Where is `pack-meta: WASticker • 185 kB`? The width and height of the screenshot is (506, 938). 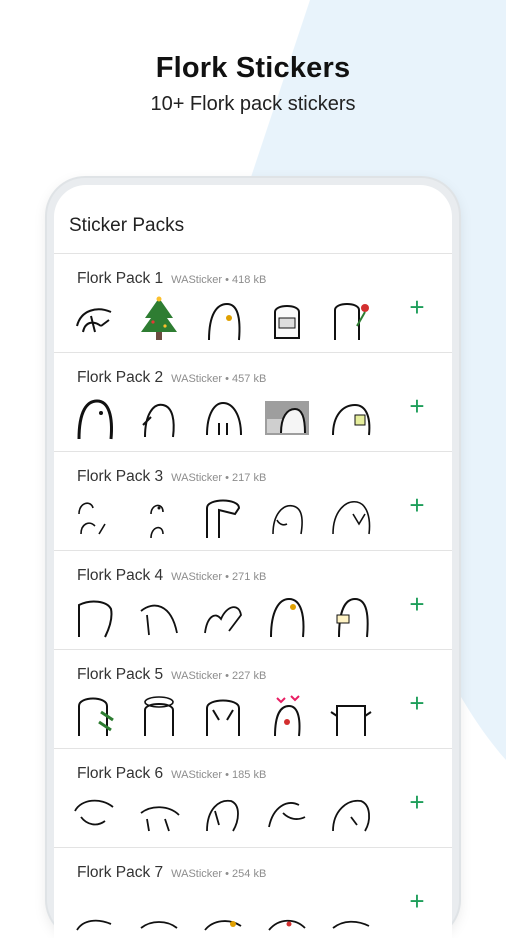 pack-meta: WASticker • 185 kB is located at coordinates (219, 775).